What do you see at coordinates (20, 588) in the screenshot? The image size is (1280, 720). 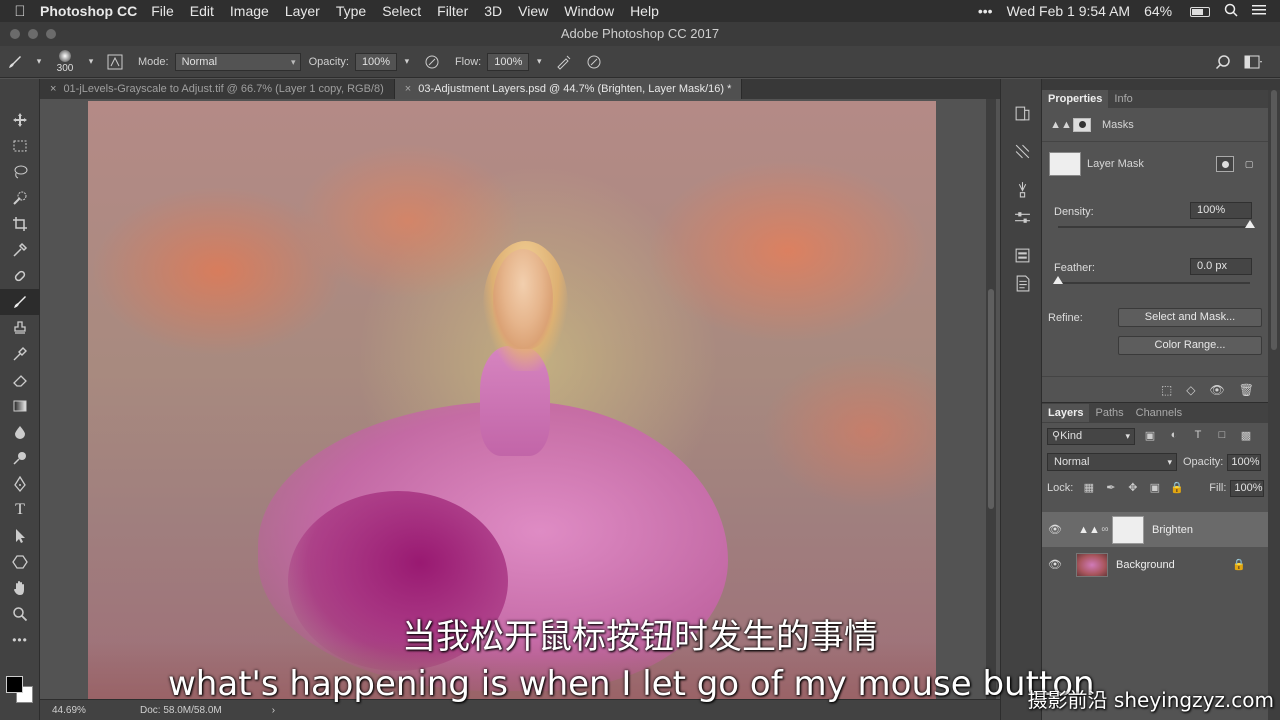 I see `hand-tool` at bounding box center [20, 588].